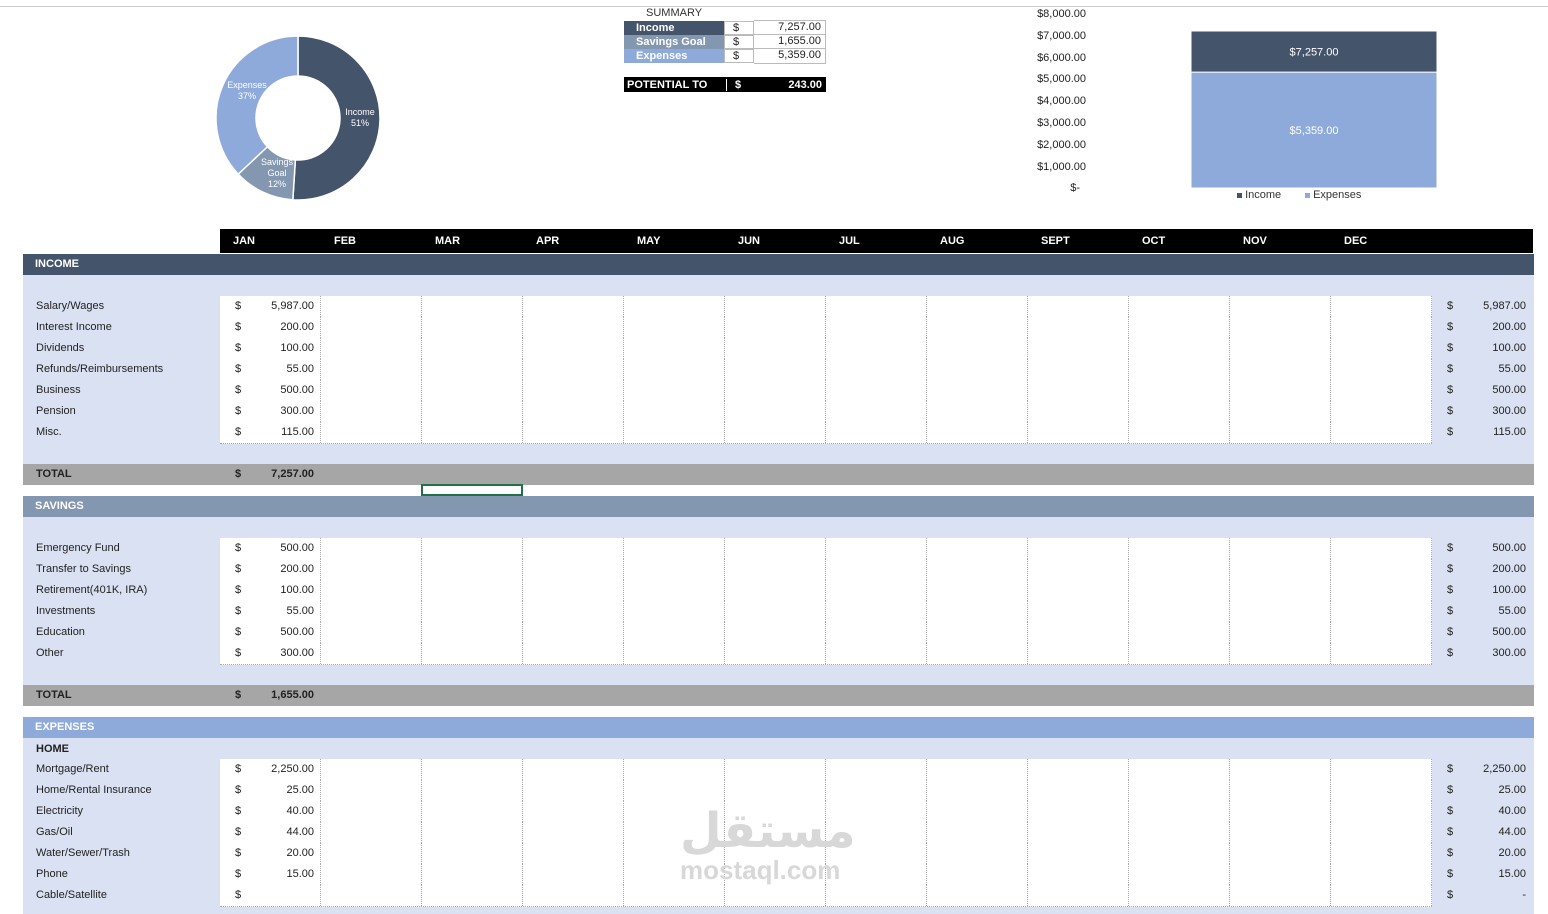  What do you see at coordinates (725, 56) in the screenshot?
I see `summary-row-2: Expenses $ 5,359.00` at bounding box center [725, 56].